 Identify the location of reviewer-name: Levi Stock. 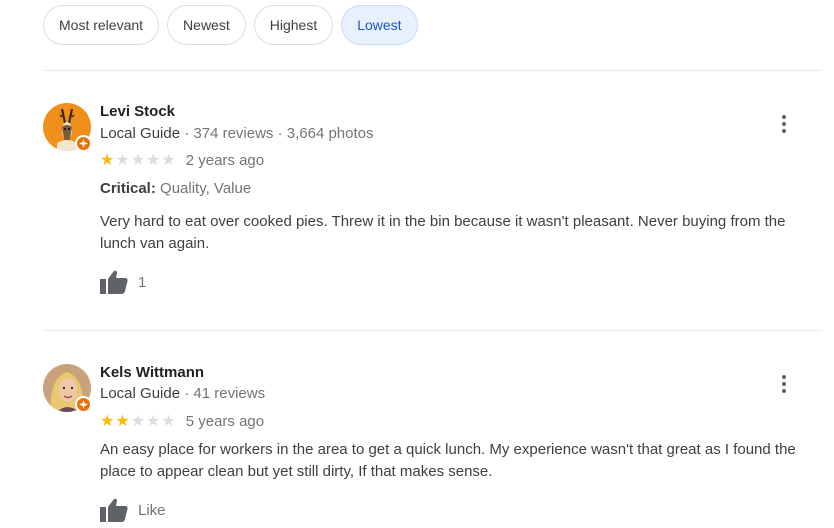
(137, 111).